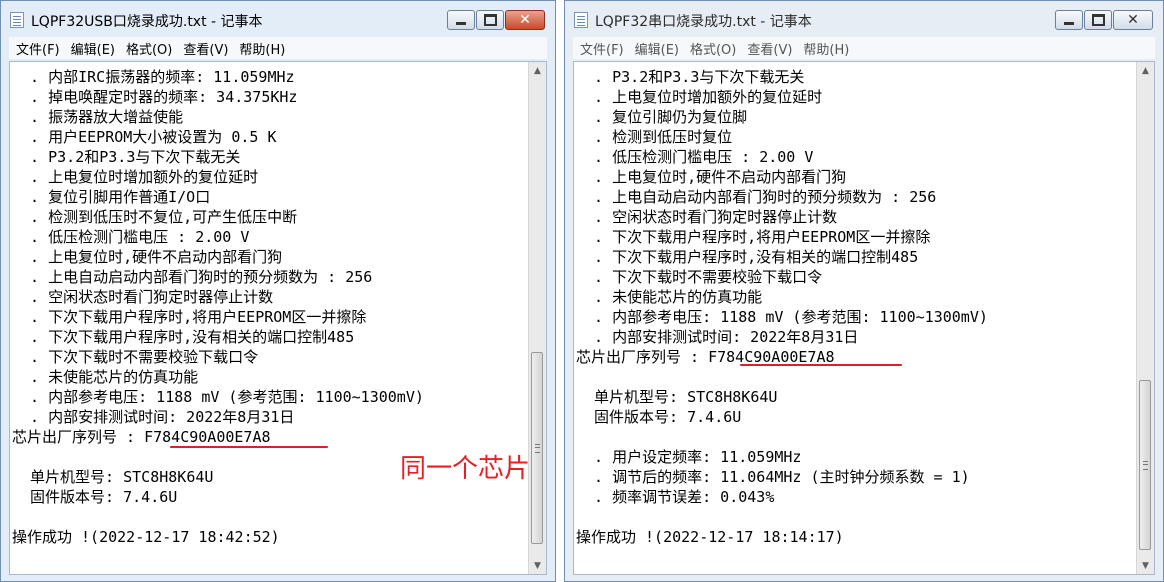  What do you see at coordinates (675, 497) in the screenshot?
I see `text-line: . 频率调节误差: 0.043%` at bounding box center [675, 497].